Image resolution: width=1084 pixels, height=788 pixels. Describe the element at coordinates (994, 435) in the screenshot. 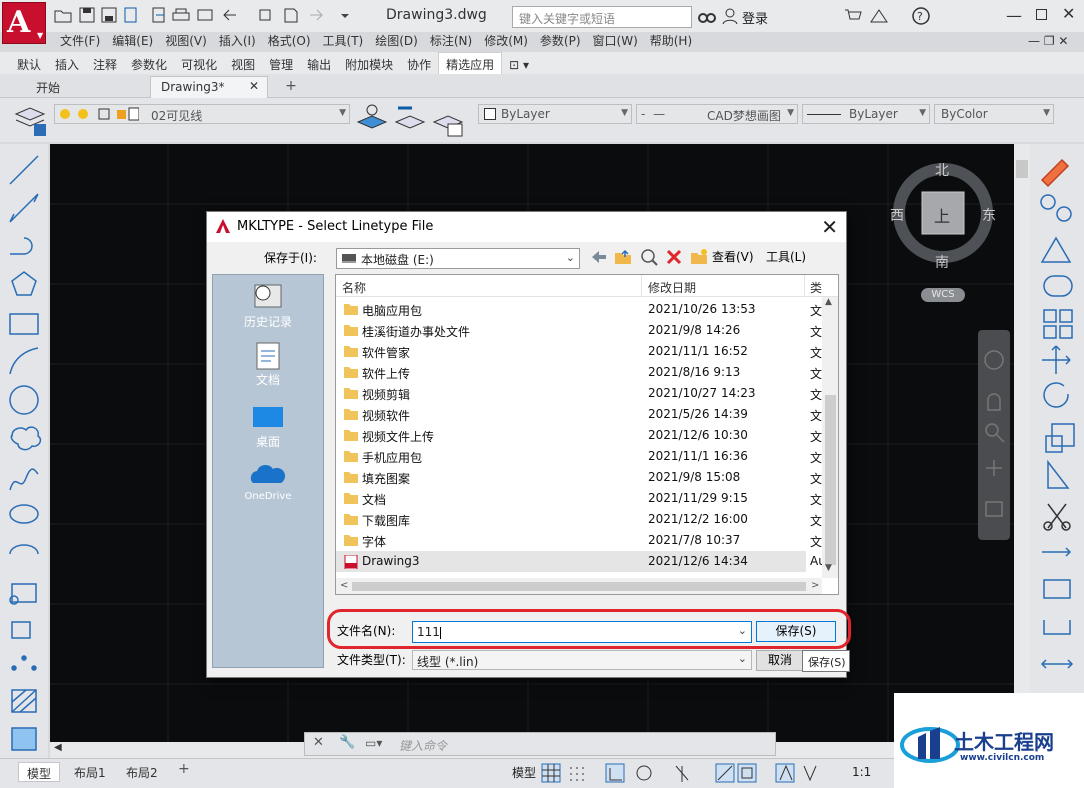

I see `navigation-bar` at that location.